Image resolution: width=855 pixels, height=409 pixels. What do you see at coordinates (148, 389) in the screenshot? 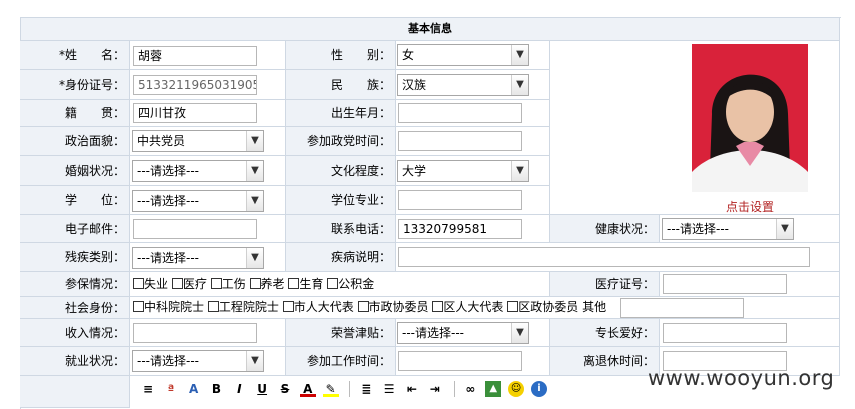
I see `format-icon: ≡` at bounding box center [148, 389].